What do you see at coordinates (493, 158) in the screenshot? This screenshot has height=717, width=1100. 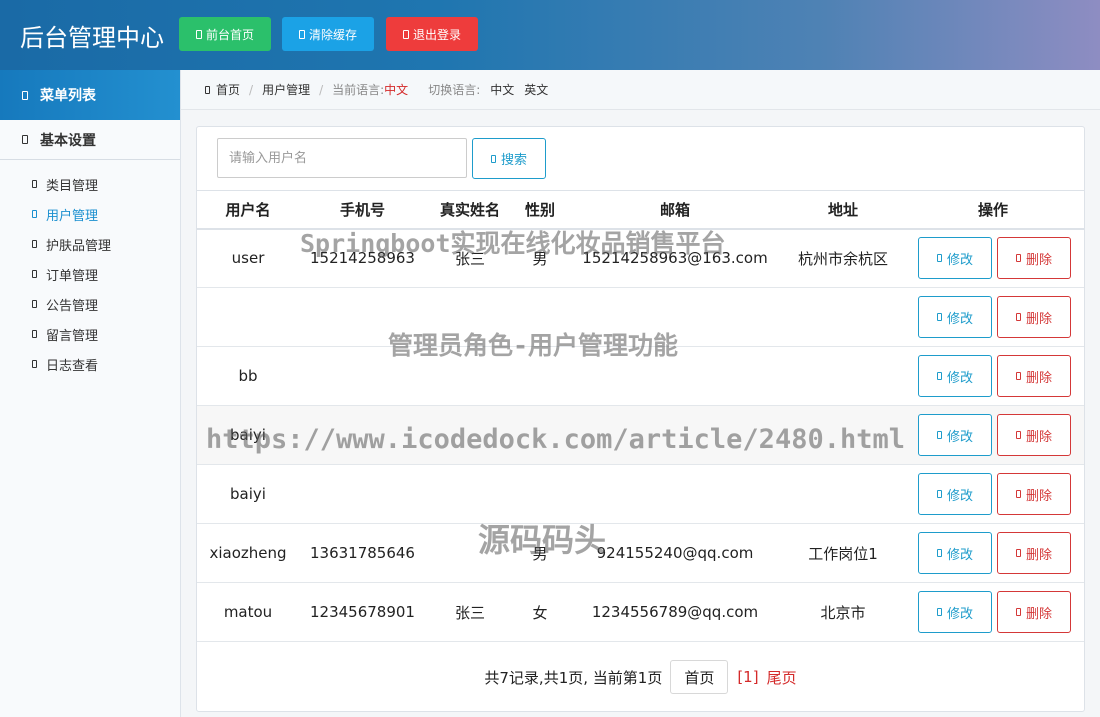 I see `search-icon` at bounding box center [493, 158].